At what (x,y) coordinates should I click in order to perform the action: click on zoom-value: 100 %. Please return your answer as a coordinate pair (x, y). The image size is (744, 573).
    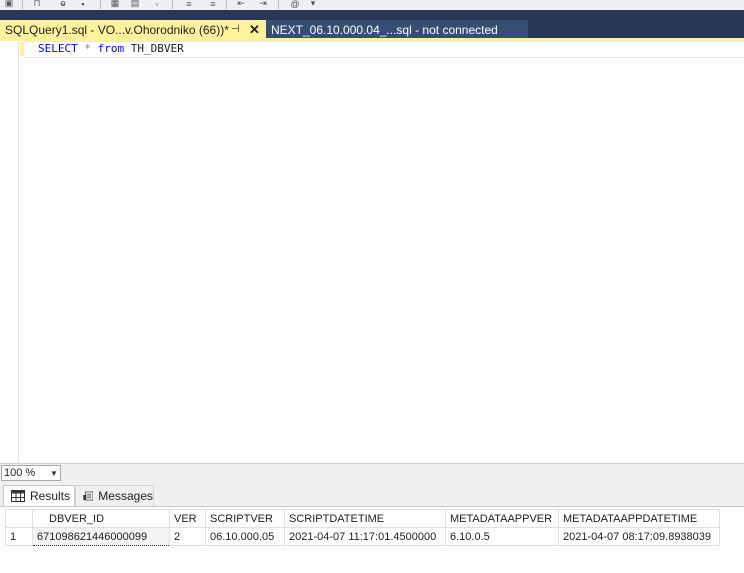
    Looking at the image, I should click on (20, 473).